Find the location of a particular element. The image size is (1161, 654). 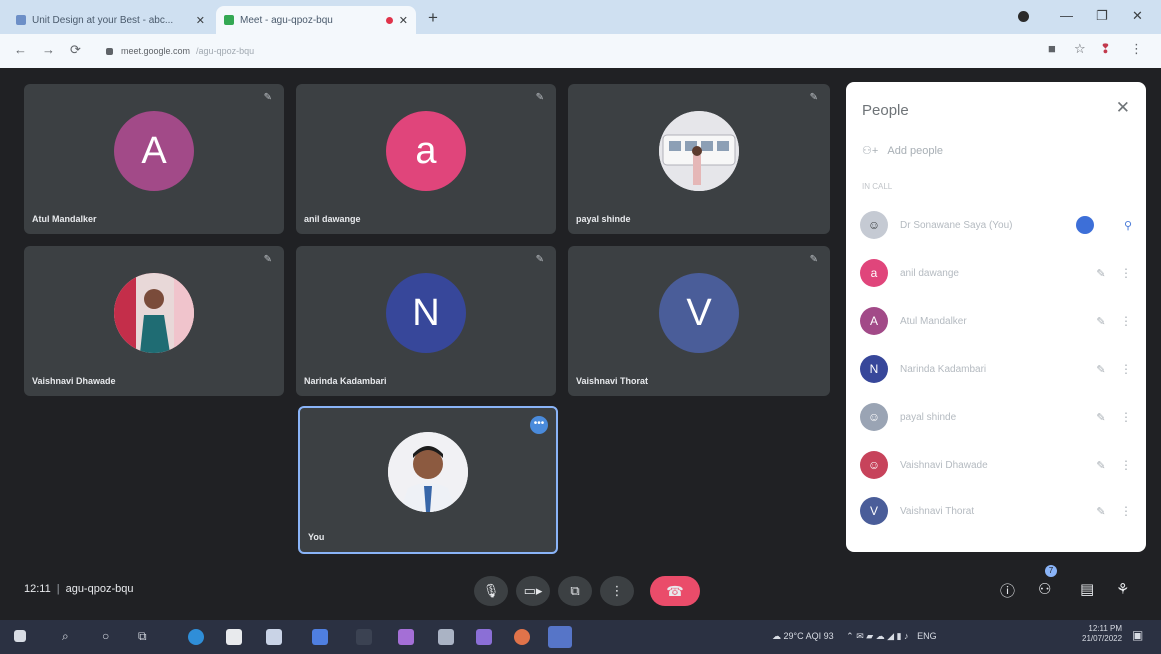

present-icon: ⧉ is located at coordinates (575, 590).